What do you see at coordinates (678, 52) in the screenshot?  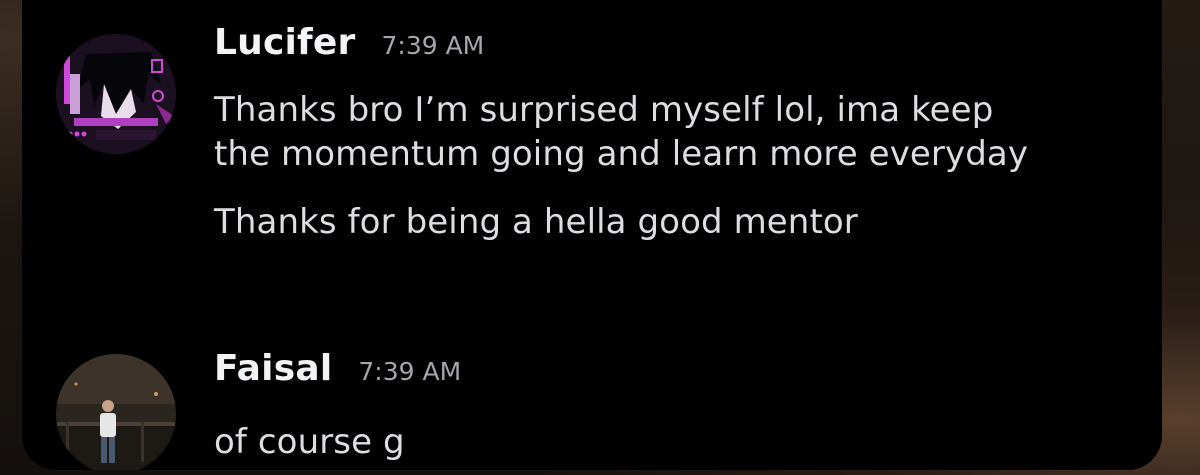 I see `message-header: Lucifer 7:39 AM` at bounding box center [678, 52].